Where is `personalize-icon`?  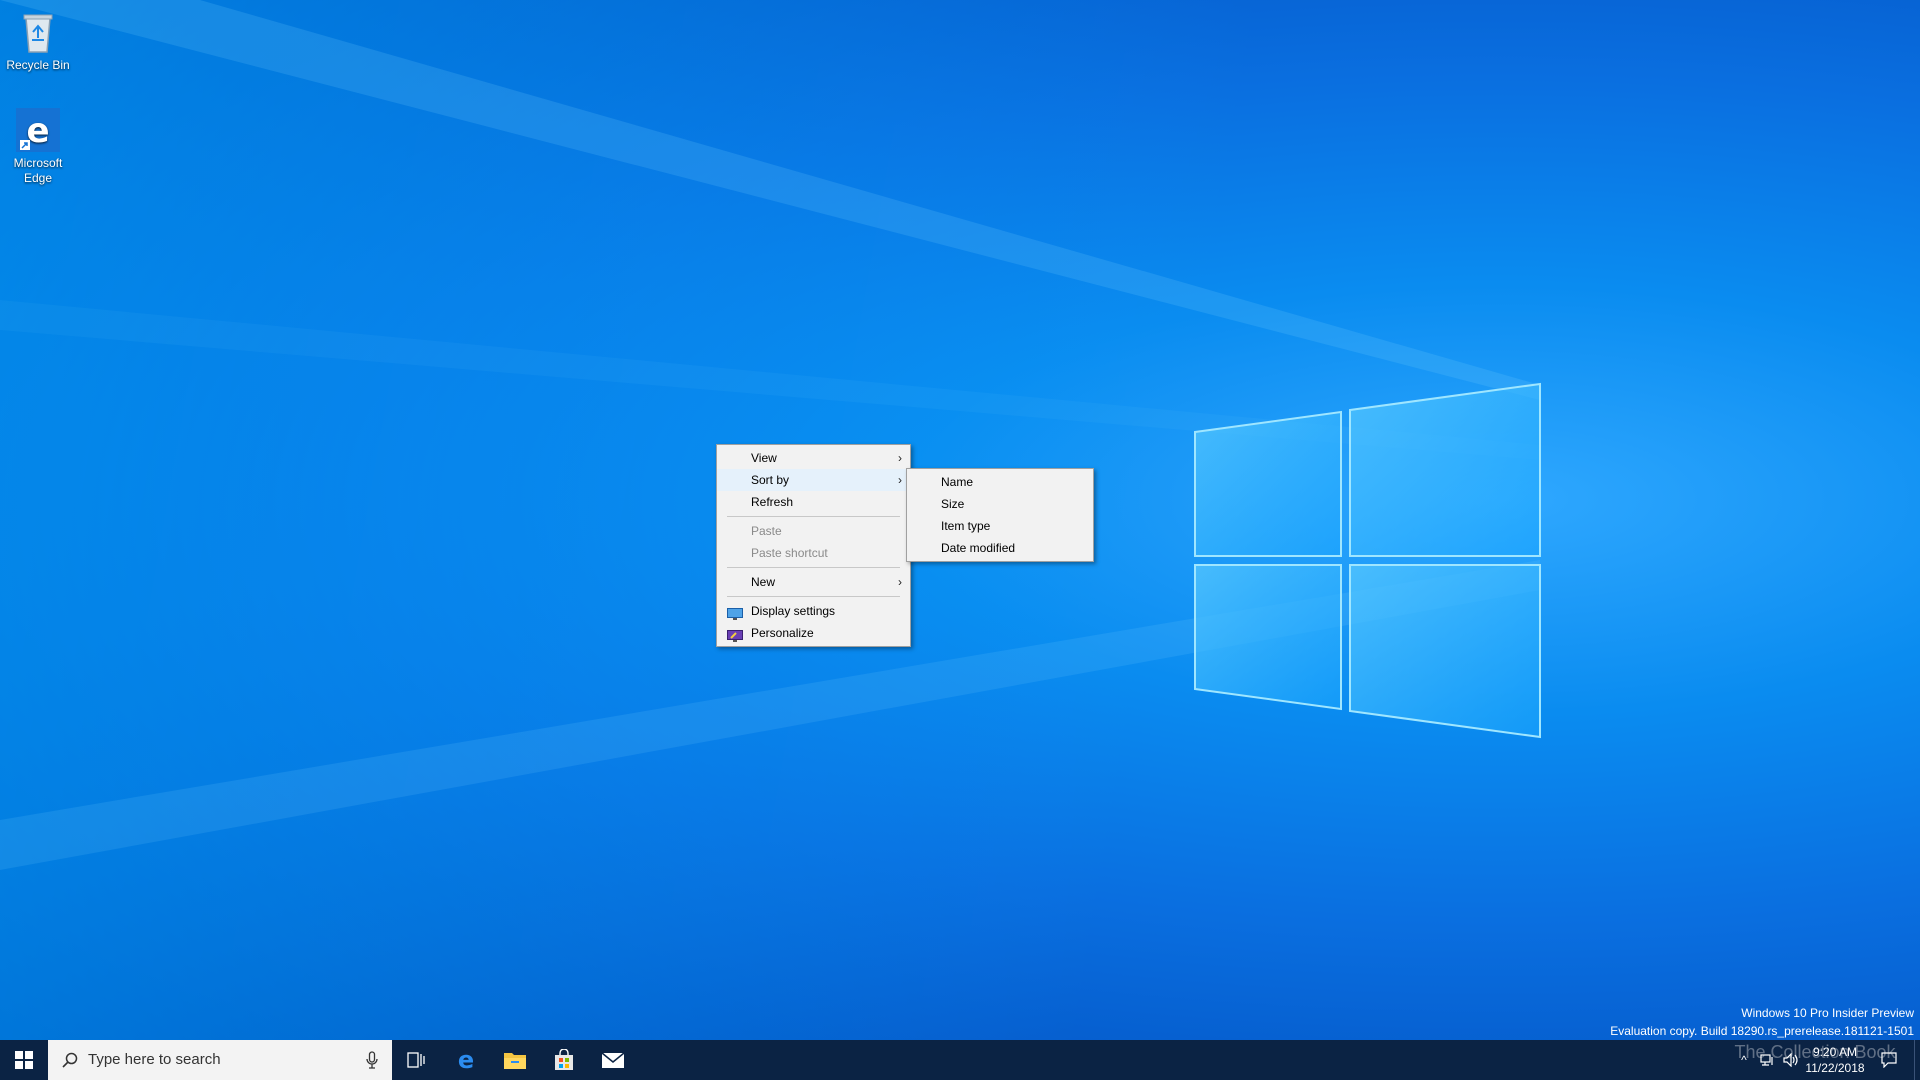 personalize-icon is located at coordinates (735, 634).